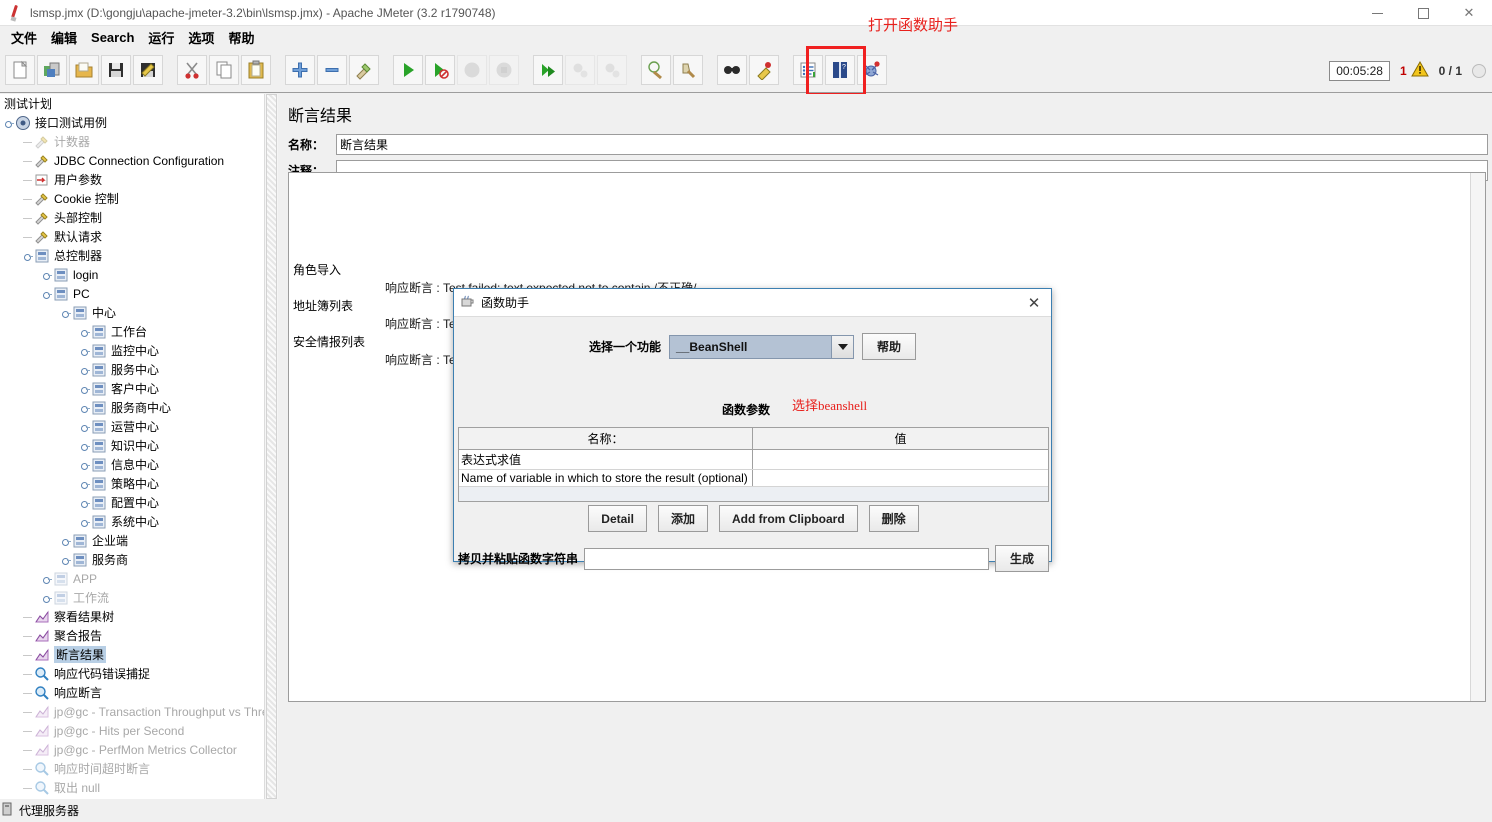 The height and width of the screenshot is (822, 1492). Describe the element at coordinates (300, 70) in the screenshot. I see `add-icon` at that location.